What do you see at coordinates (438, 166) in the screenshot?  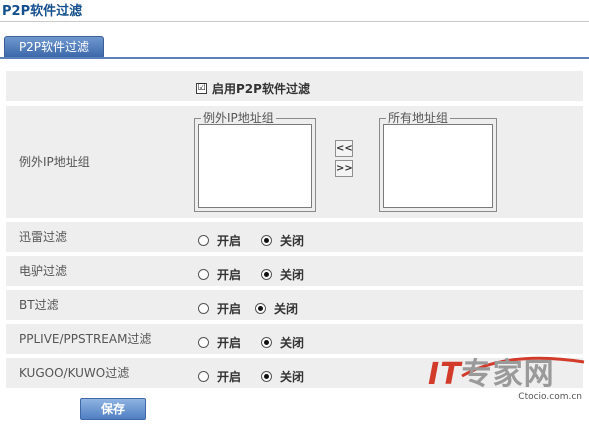 I see `all-address-listbox` at bounding box center [438, 166].